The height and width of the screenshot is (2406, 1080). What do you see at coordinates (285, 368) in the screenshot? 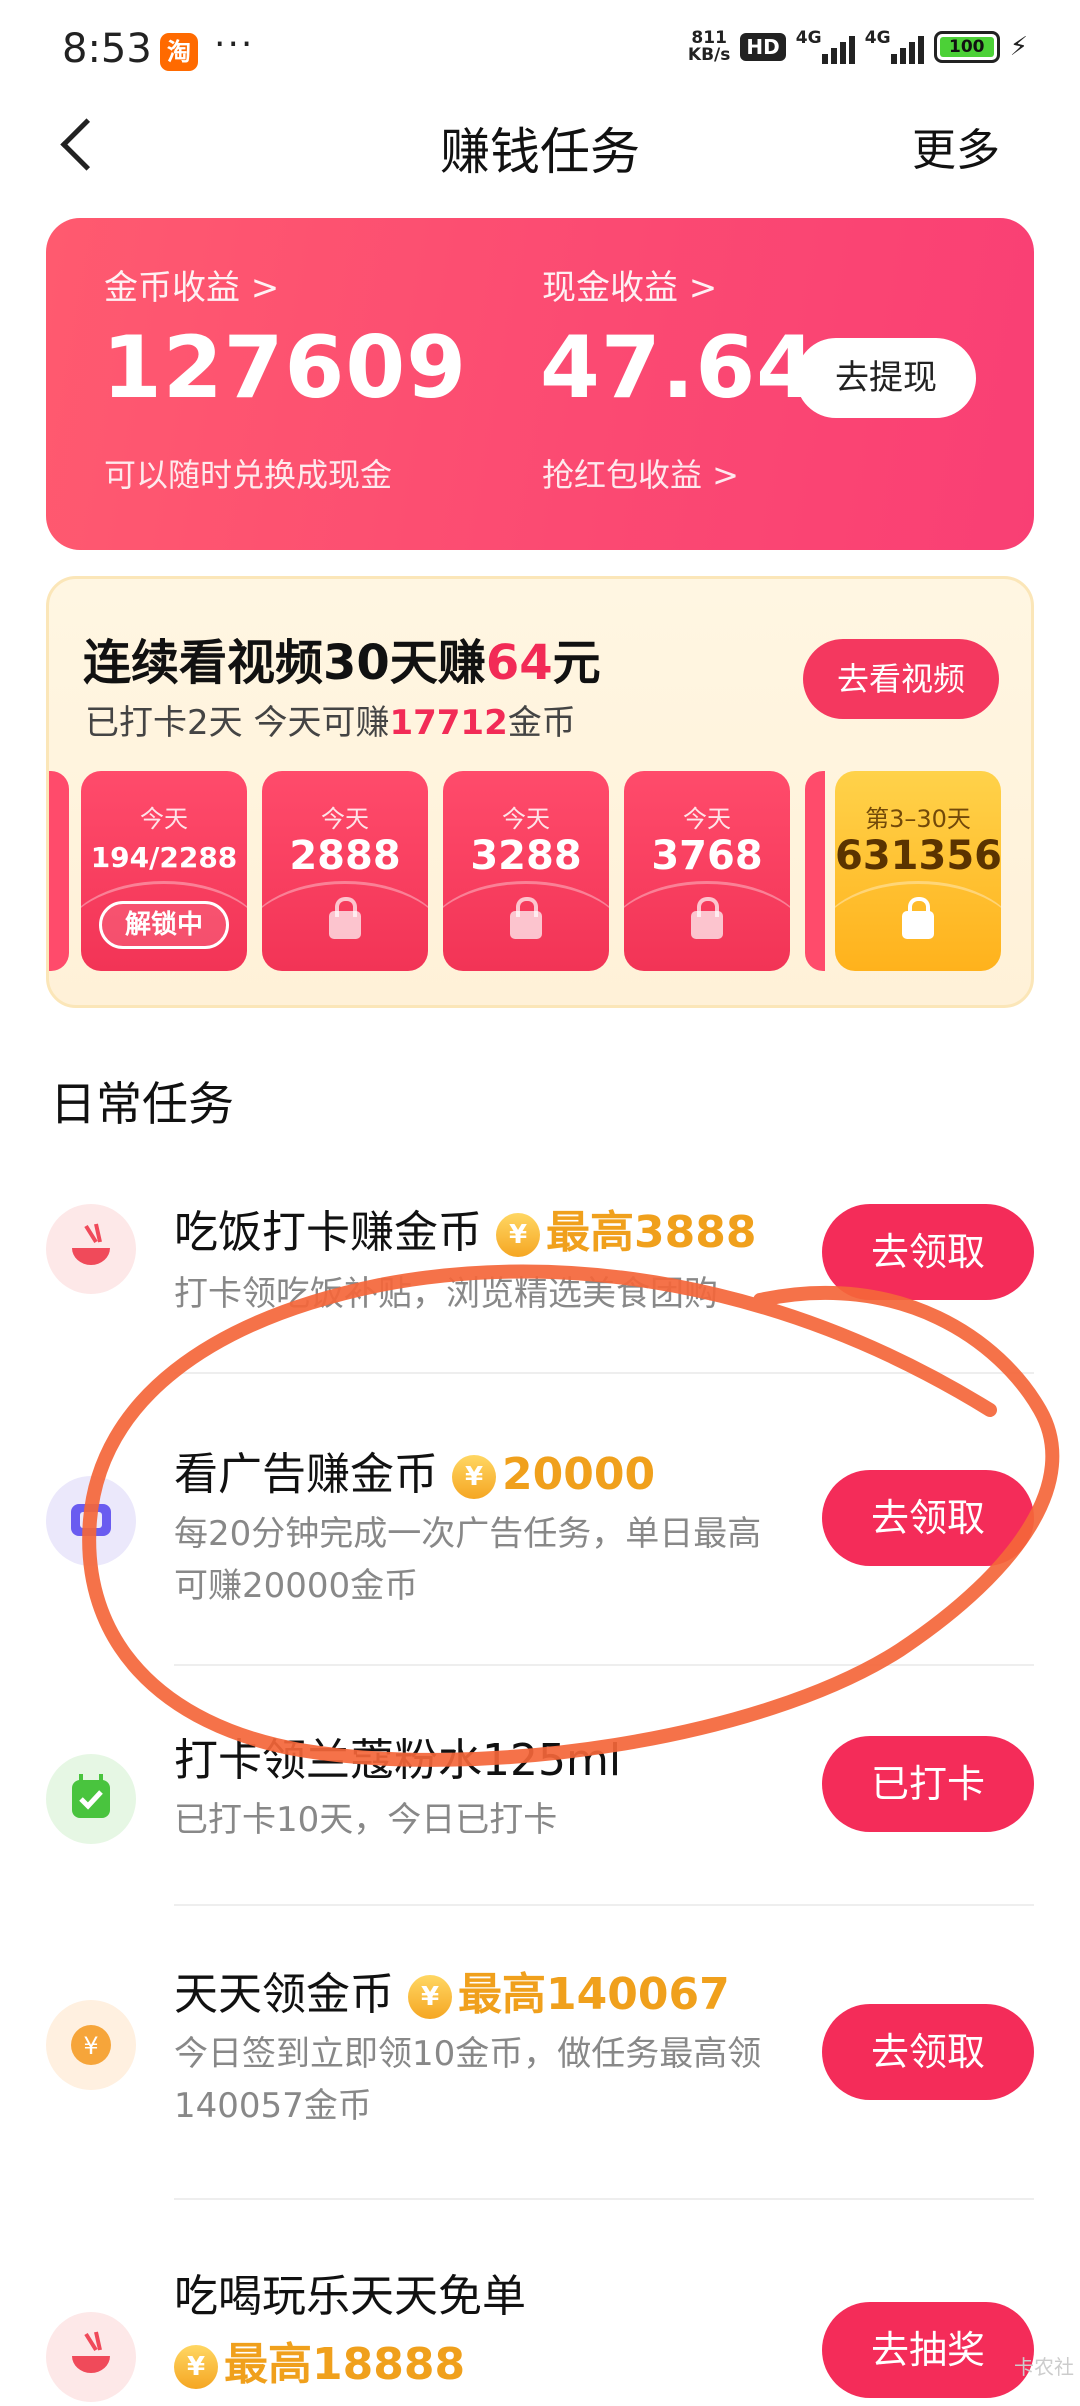
I see `coin-earnings-value: 127609` at bounding box center [285, 368].